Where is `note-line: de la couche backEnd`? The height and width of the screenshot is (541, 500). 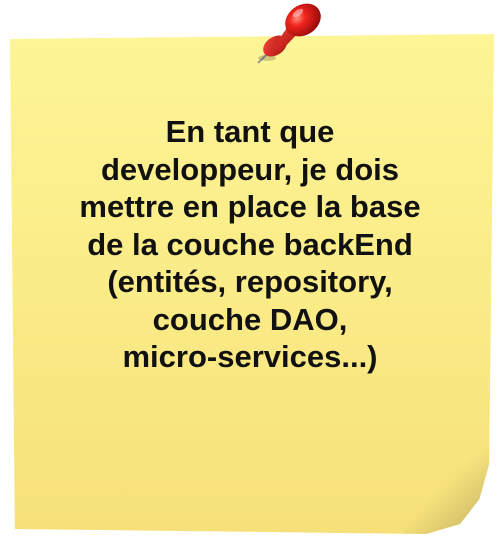
note-line: de la couche backEnd is located at coordinates (250, 244).